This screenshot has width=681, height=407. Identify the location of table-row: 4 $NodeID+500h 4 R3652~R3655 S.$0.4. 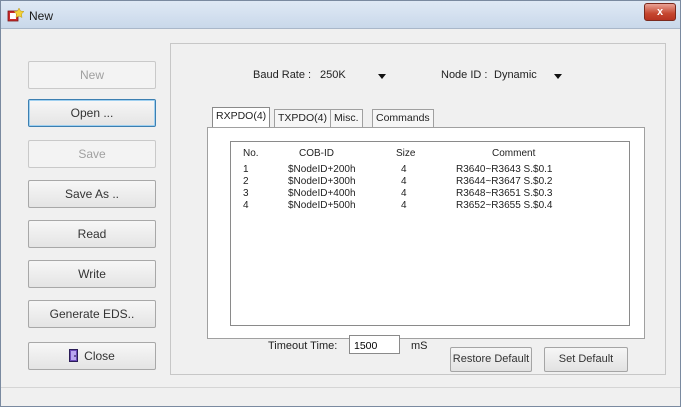
(430, 205).